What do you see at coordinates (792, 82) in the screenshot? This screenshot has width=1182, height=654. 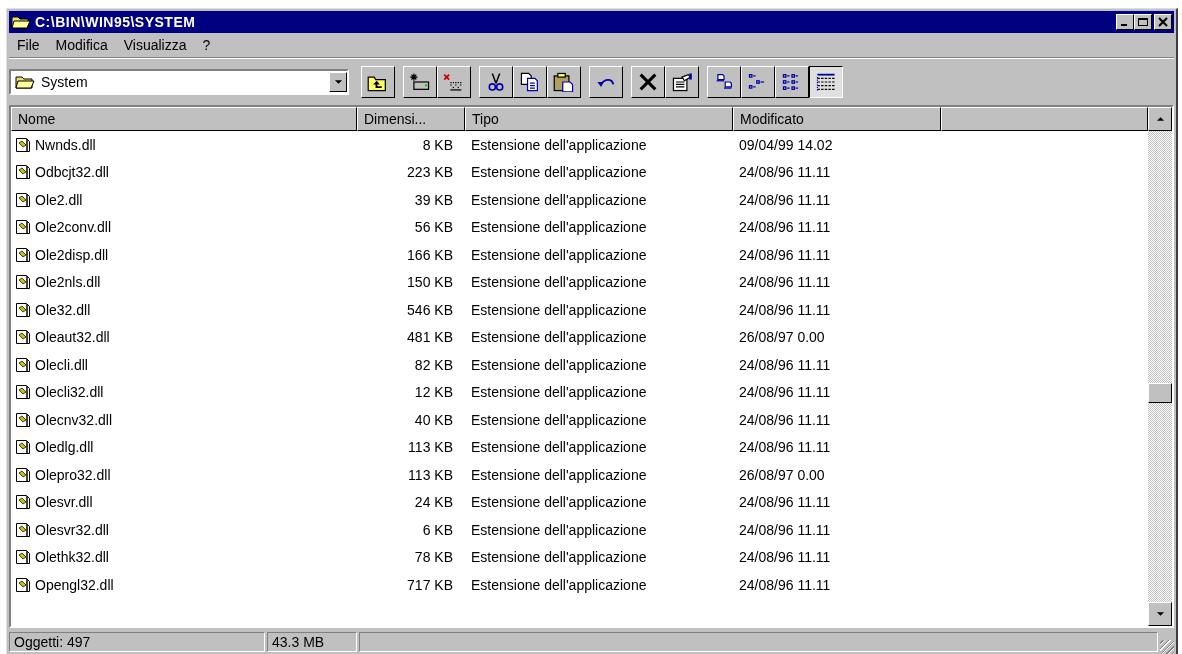 I see `list-view-icon` at bounding box center [792, 82].